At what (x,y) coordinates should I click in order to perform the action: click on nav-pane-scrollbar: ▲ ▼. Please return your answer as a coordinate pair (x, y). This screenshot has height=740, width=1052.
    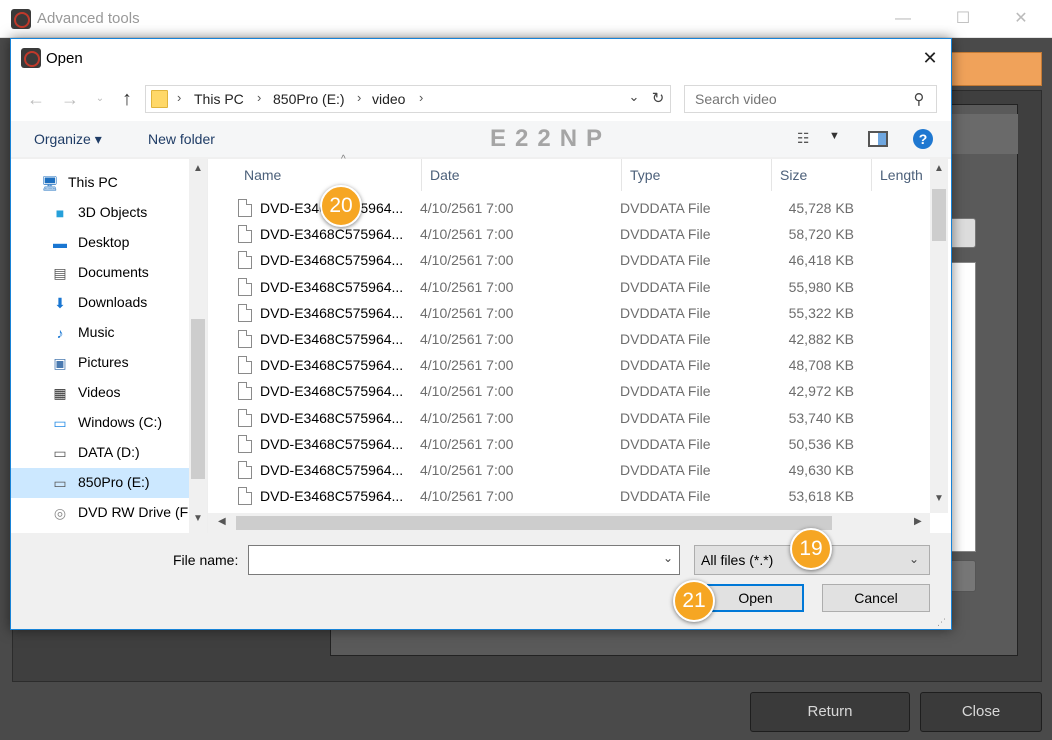
    Looking at the image, I should click on (198, 346).